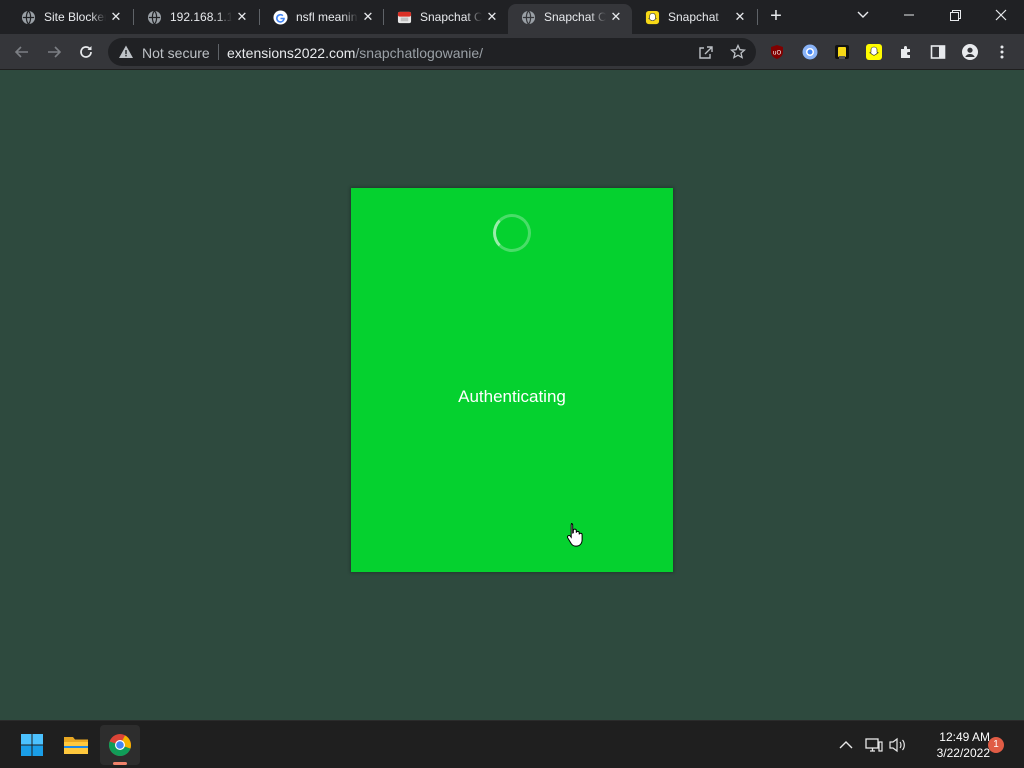 This screenshot has height=768, width=1024. I want to click on clock: 12:49 AM 3/22/2022, so click(950, 745).